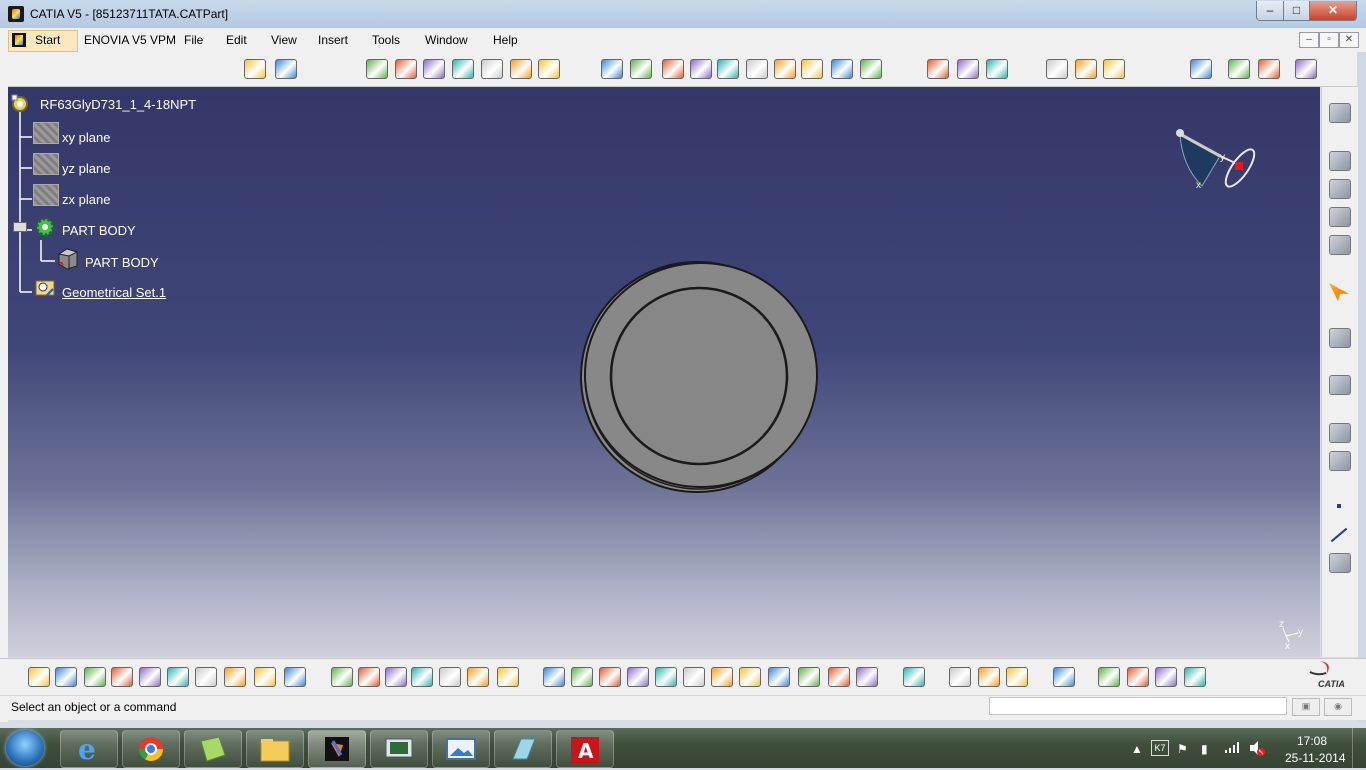  I want to click on axis-system-icon, so click(1340, 461).